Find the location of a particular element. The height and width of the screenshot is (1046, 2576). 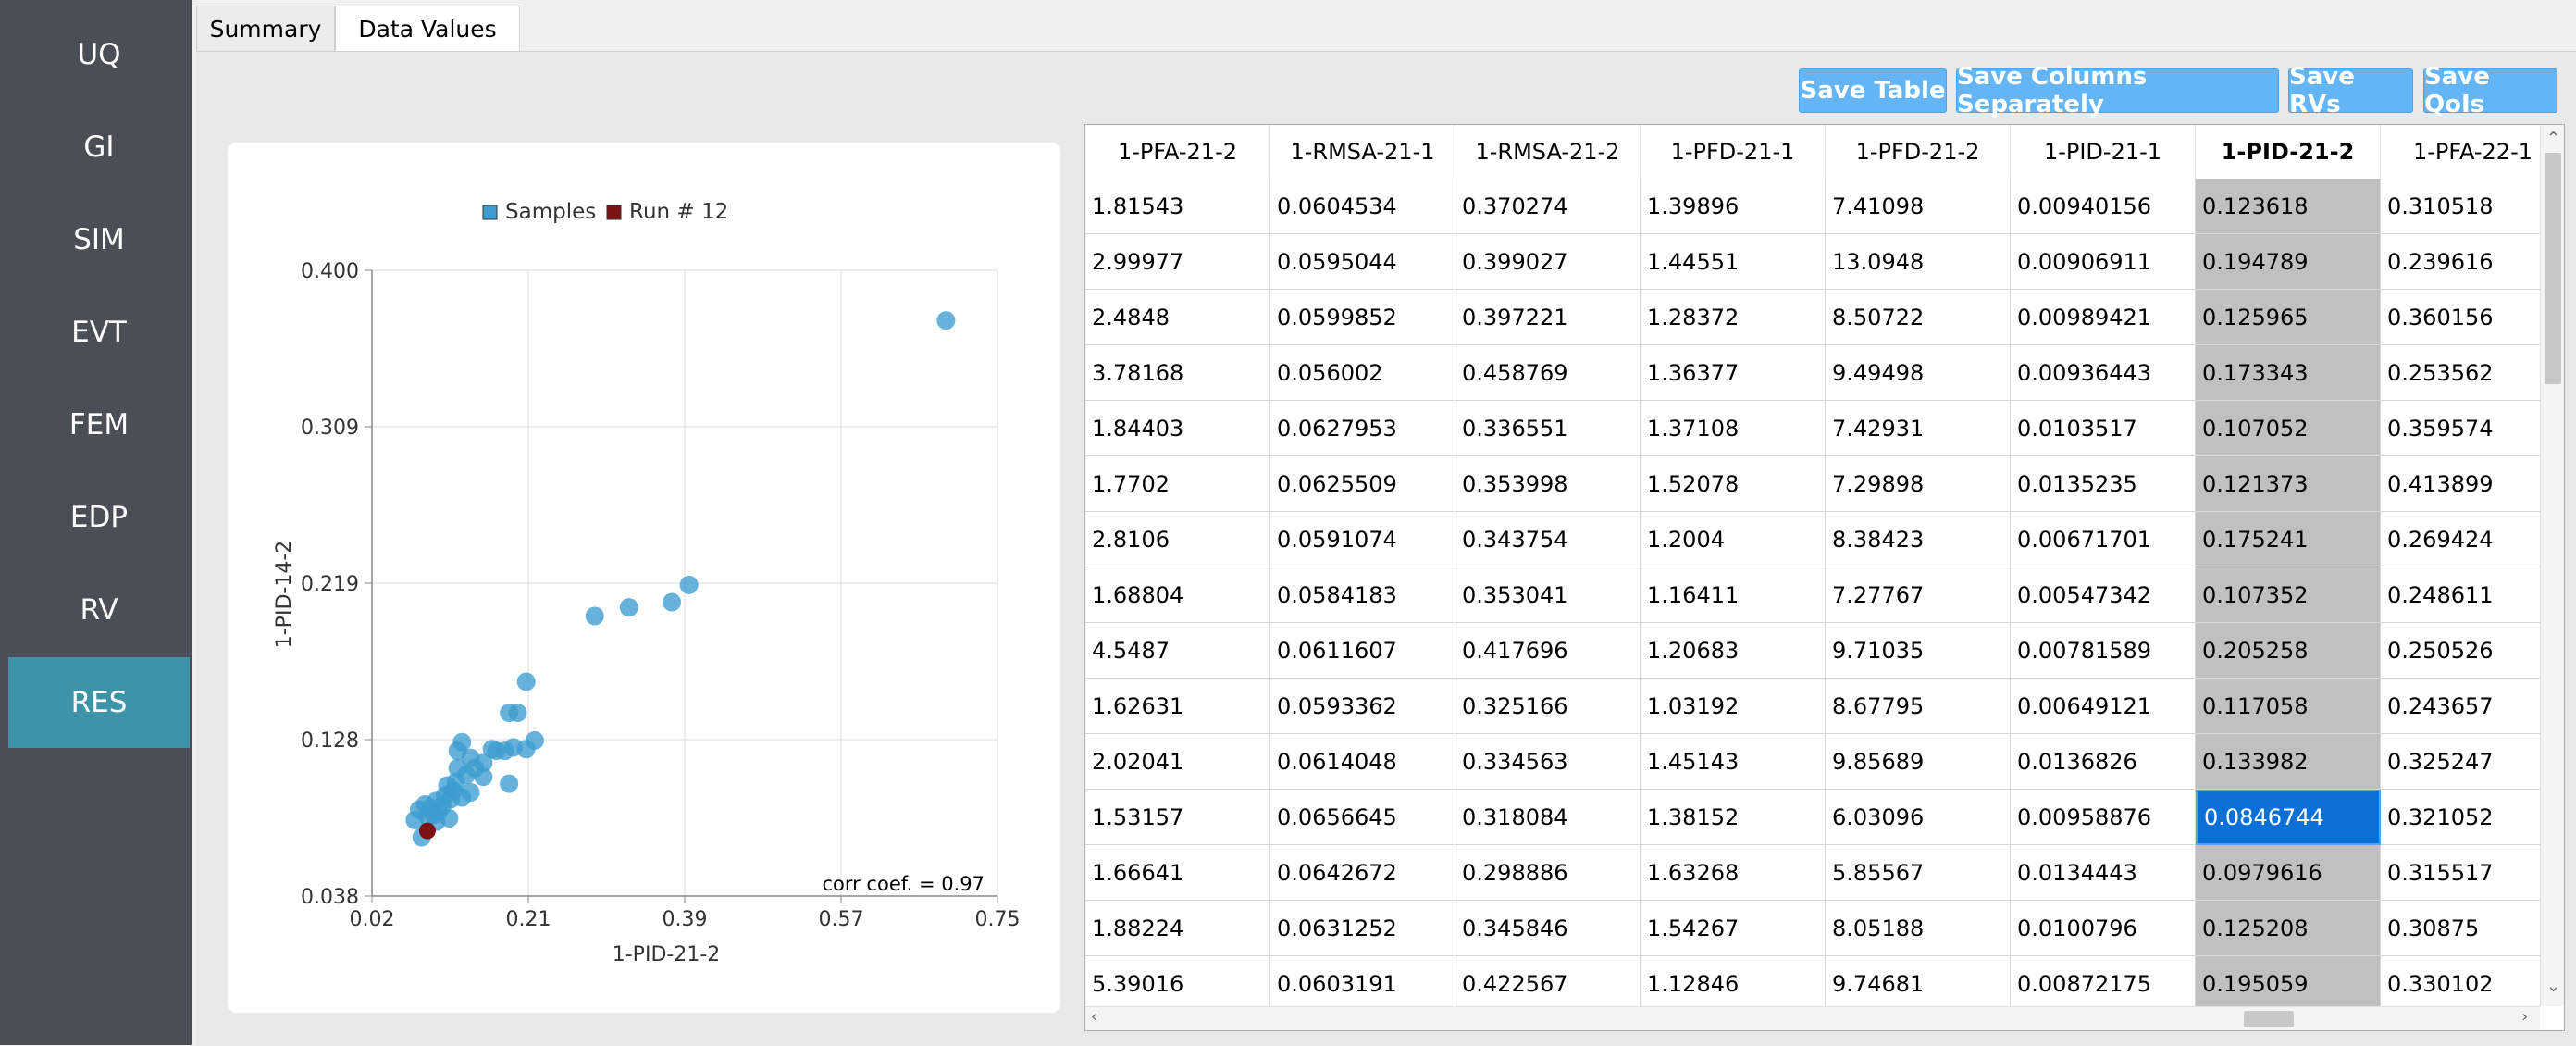

table-cell: 7.42931 is located at coordinates (1918, 428).